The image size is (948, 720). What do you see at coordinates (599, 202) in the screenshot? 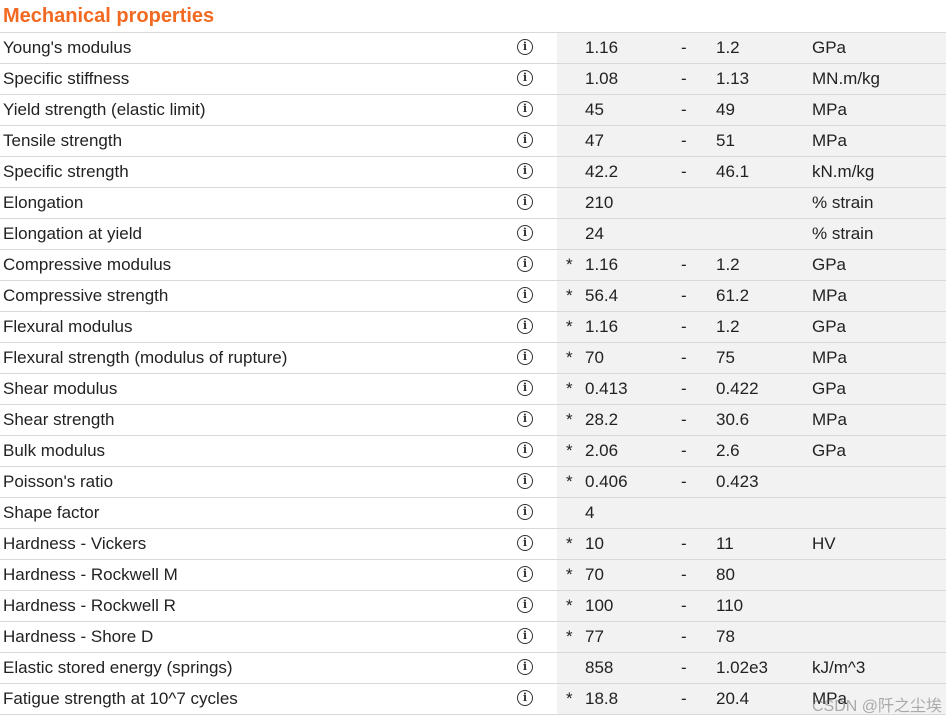
I see `value-low: 210` at bounding box center [599, 202].